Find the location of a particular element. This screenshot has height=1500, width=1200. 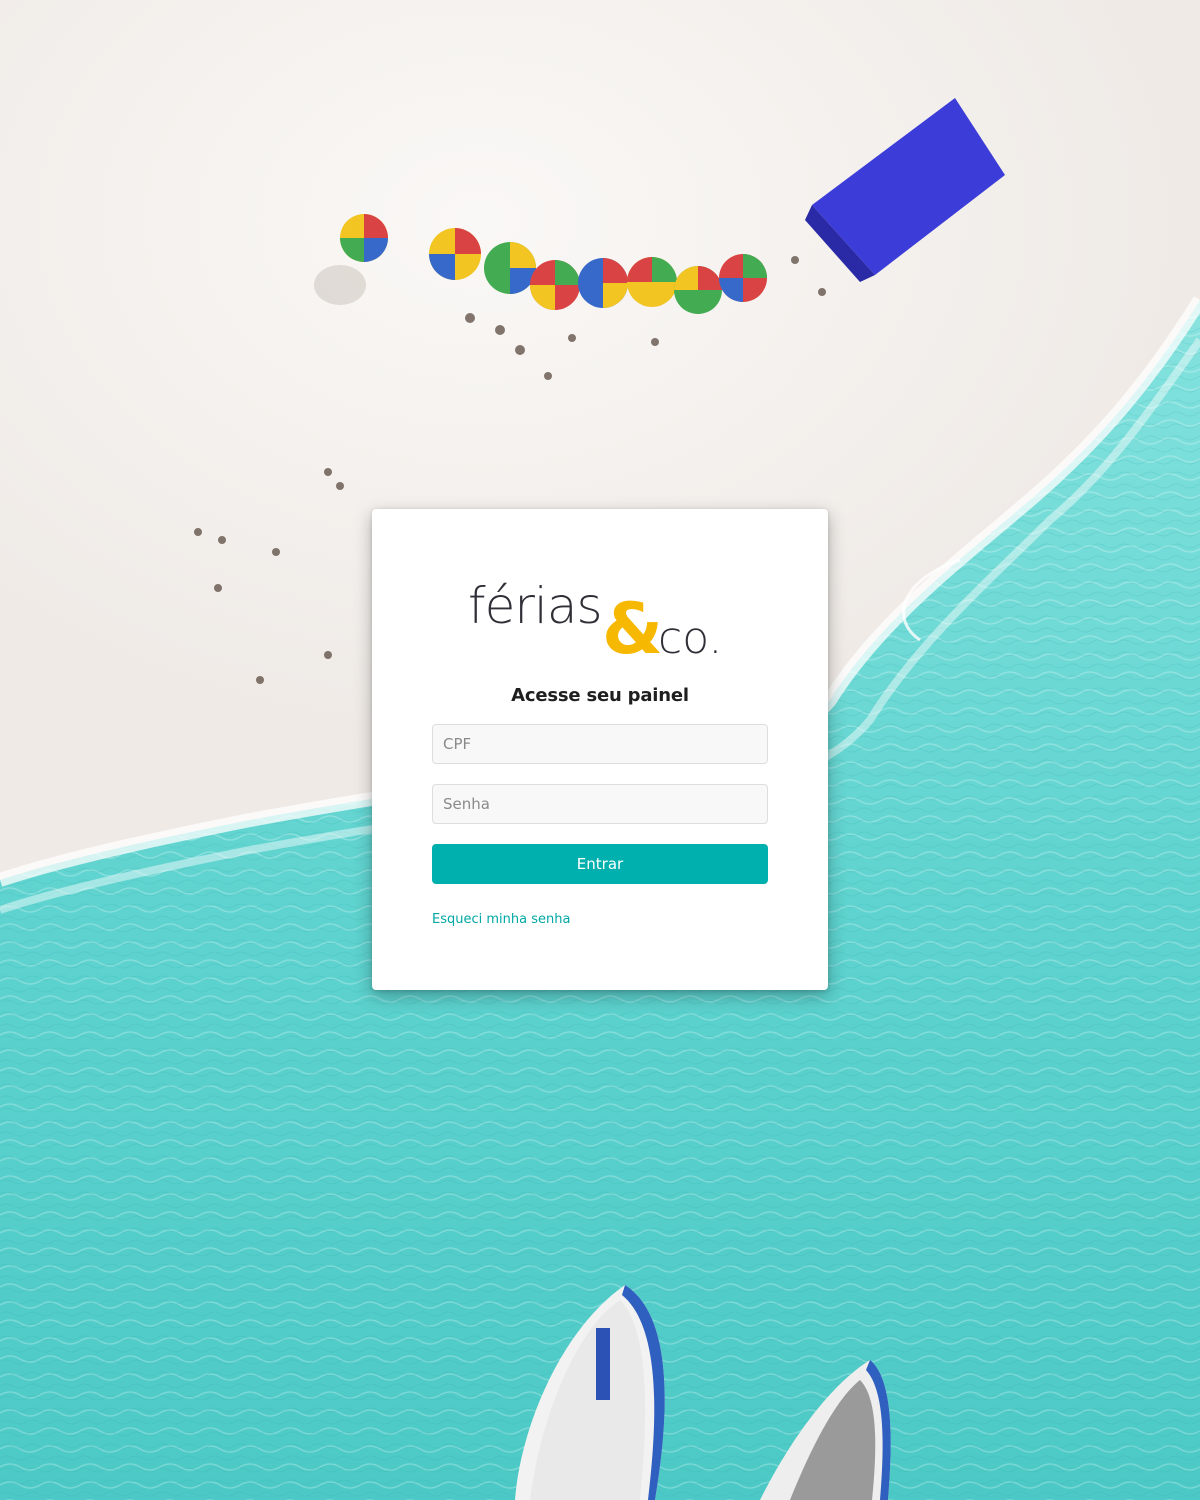

brand-logo: férias & co. is located at coordinates (602, 613).